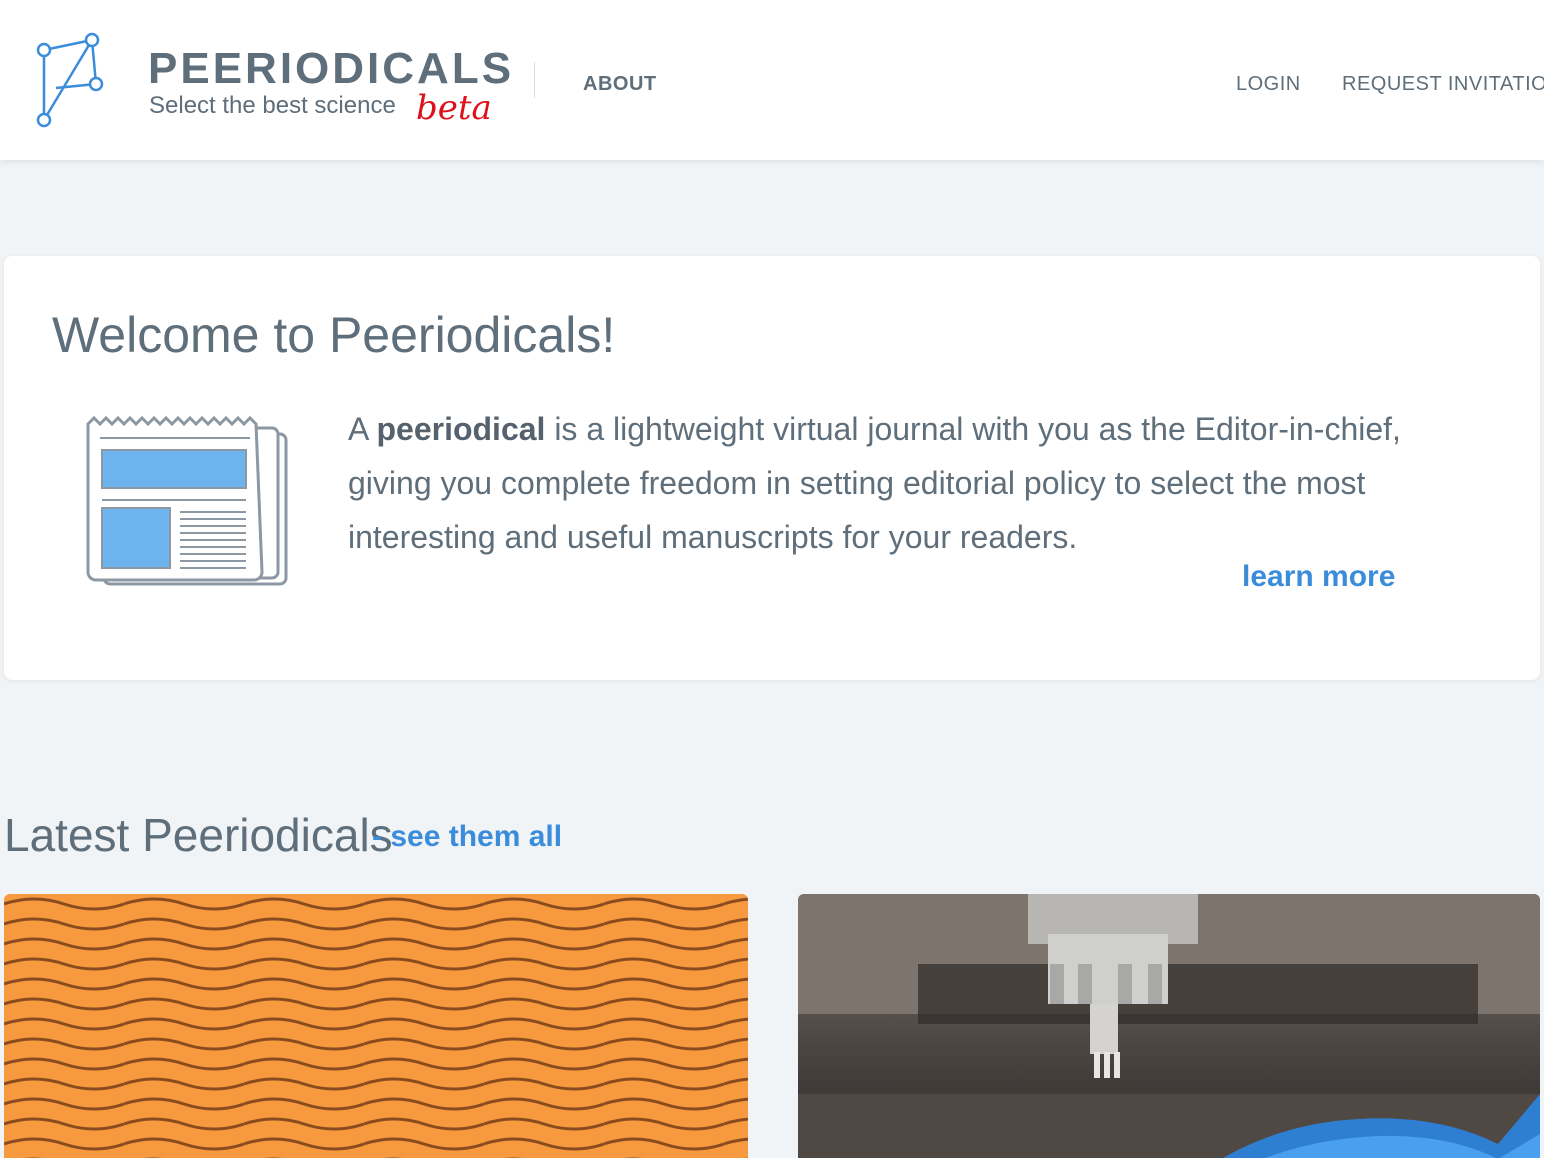 The image size is (1544, 1158). I want to click on beta-tag: beta, so click(454, 108).